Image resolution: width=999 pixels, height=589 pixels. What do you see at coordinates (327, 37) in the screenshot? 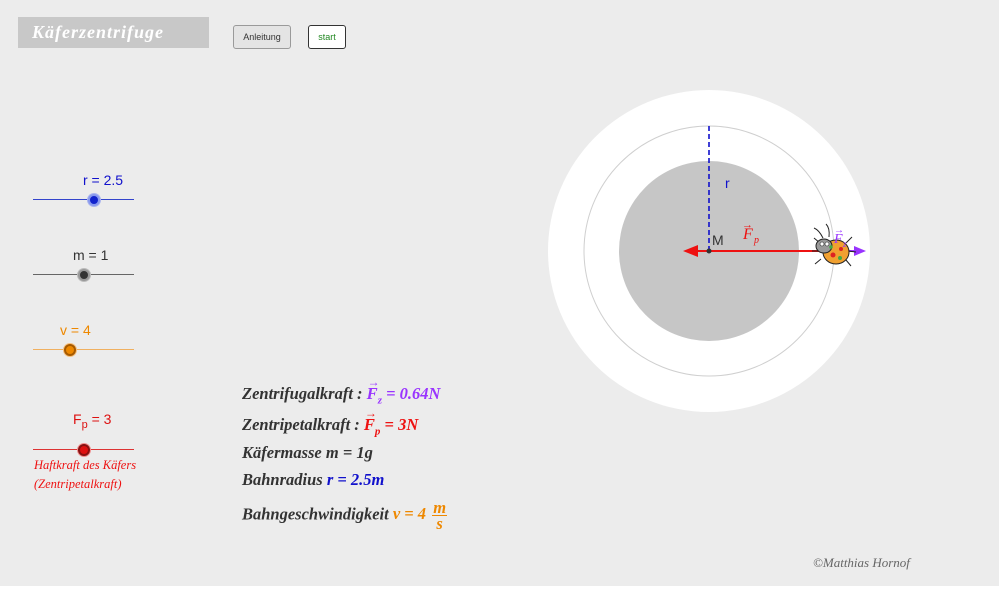
I see `start-button: start` at bounding box center [327, 37].